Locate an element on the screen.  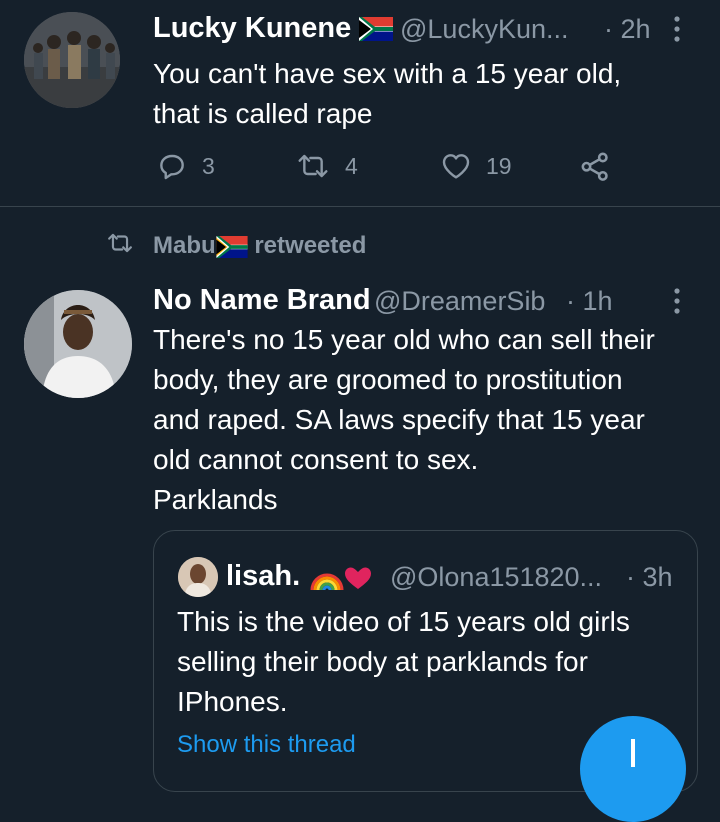
reply-button: 3 is located at coordinates (185, 166).